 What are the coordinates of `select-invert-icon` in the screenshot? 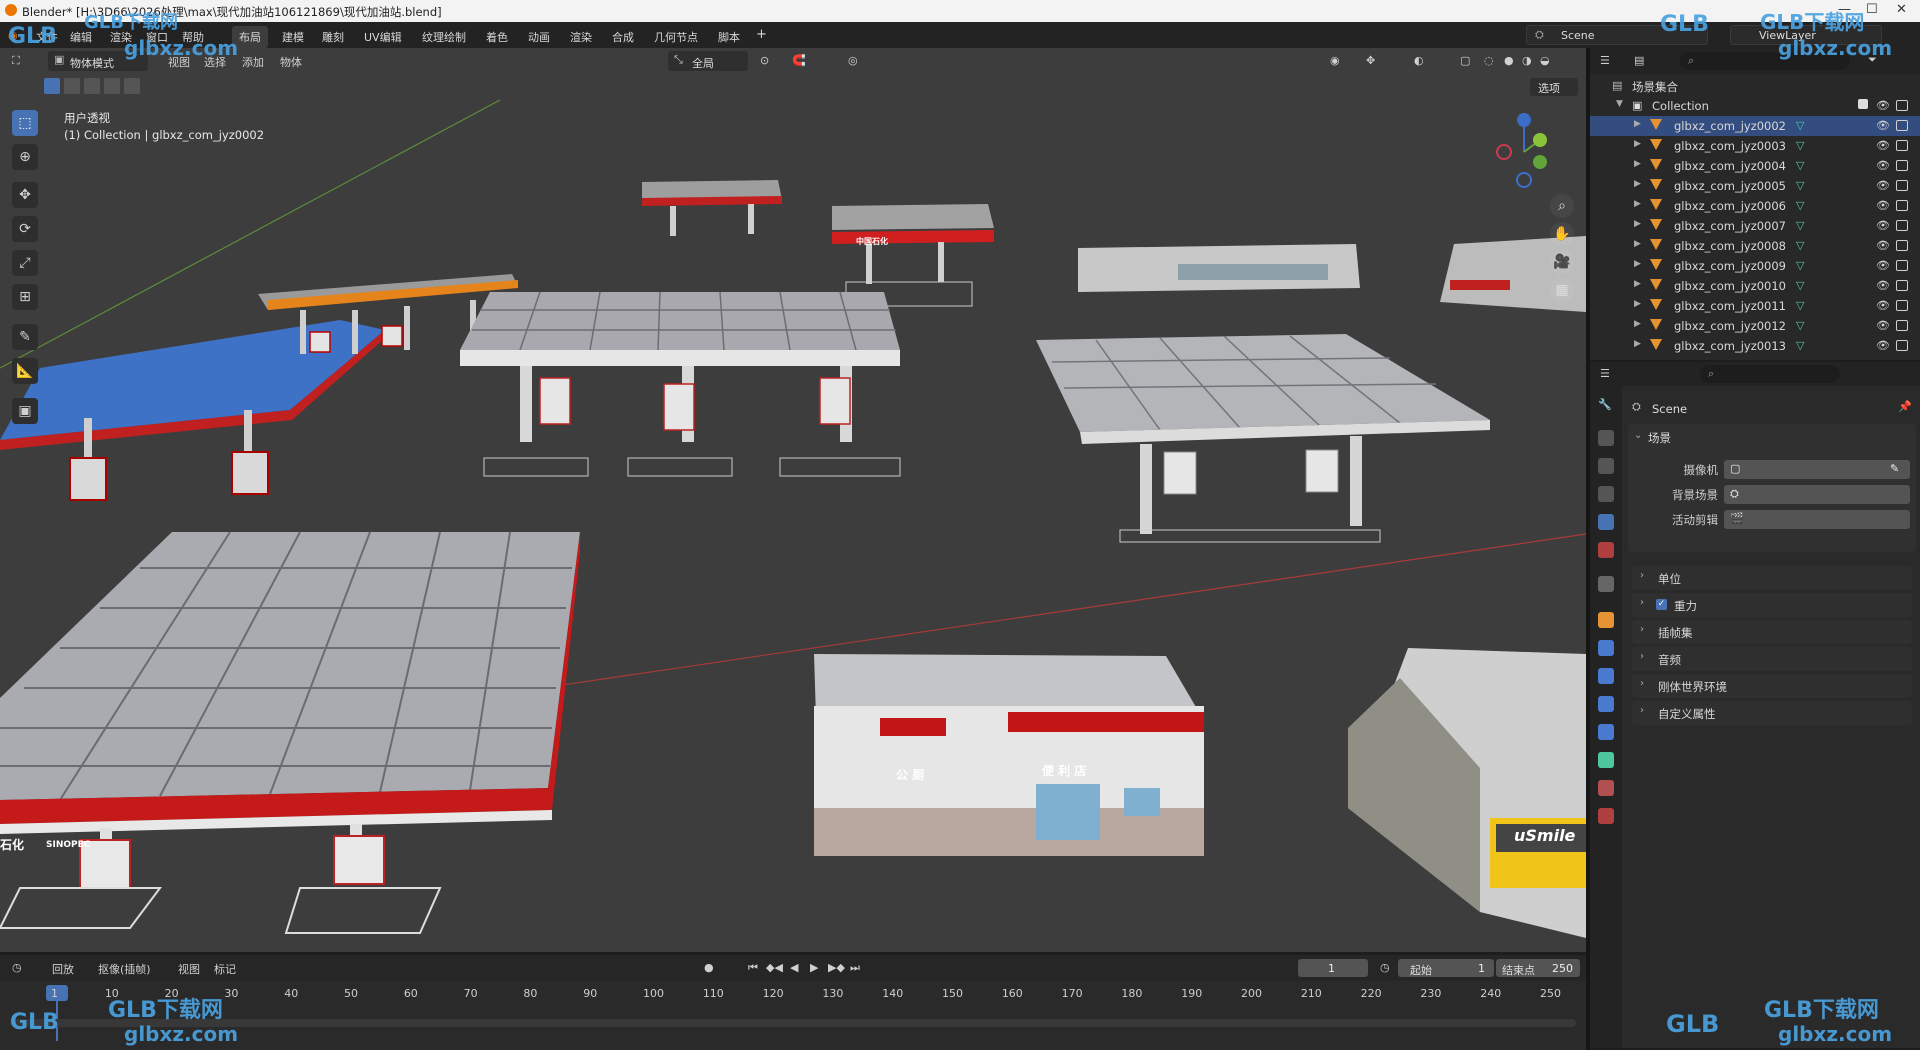 It's located at (112, 86).